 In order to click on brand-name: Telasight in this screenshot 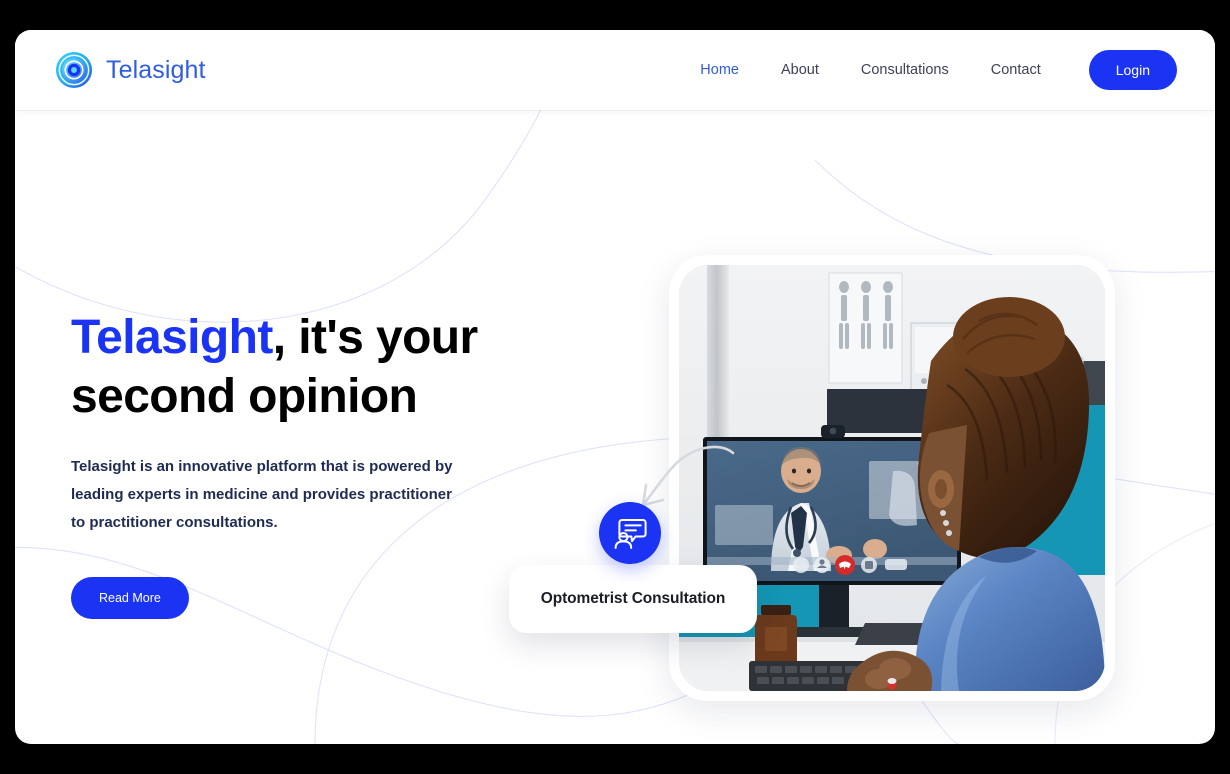, I will do `click(156, 69)`.